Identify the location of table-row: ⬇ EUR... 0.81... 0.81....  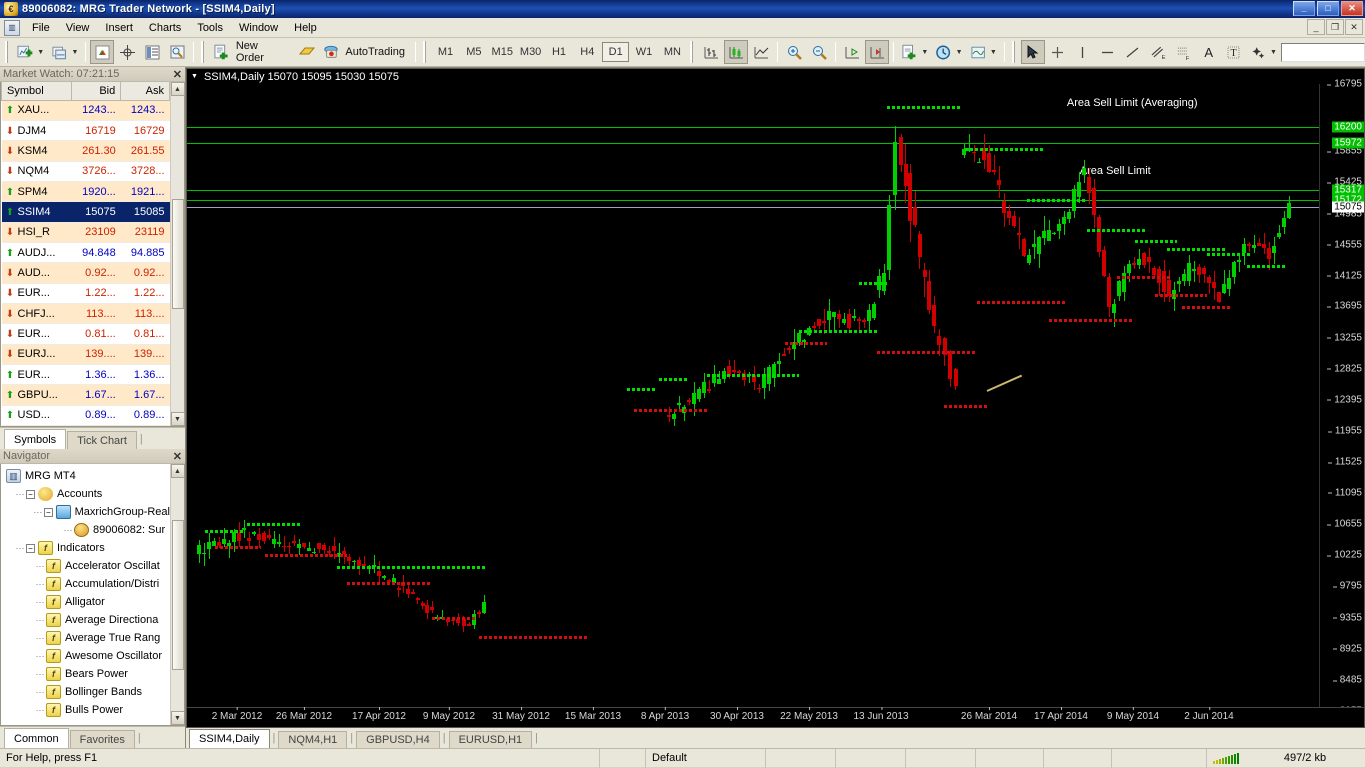
(85, 334).